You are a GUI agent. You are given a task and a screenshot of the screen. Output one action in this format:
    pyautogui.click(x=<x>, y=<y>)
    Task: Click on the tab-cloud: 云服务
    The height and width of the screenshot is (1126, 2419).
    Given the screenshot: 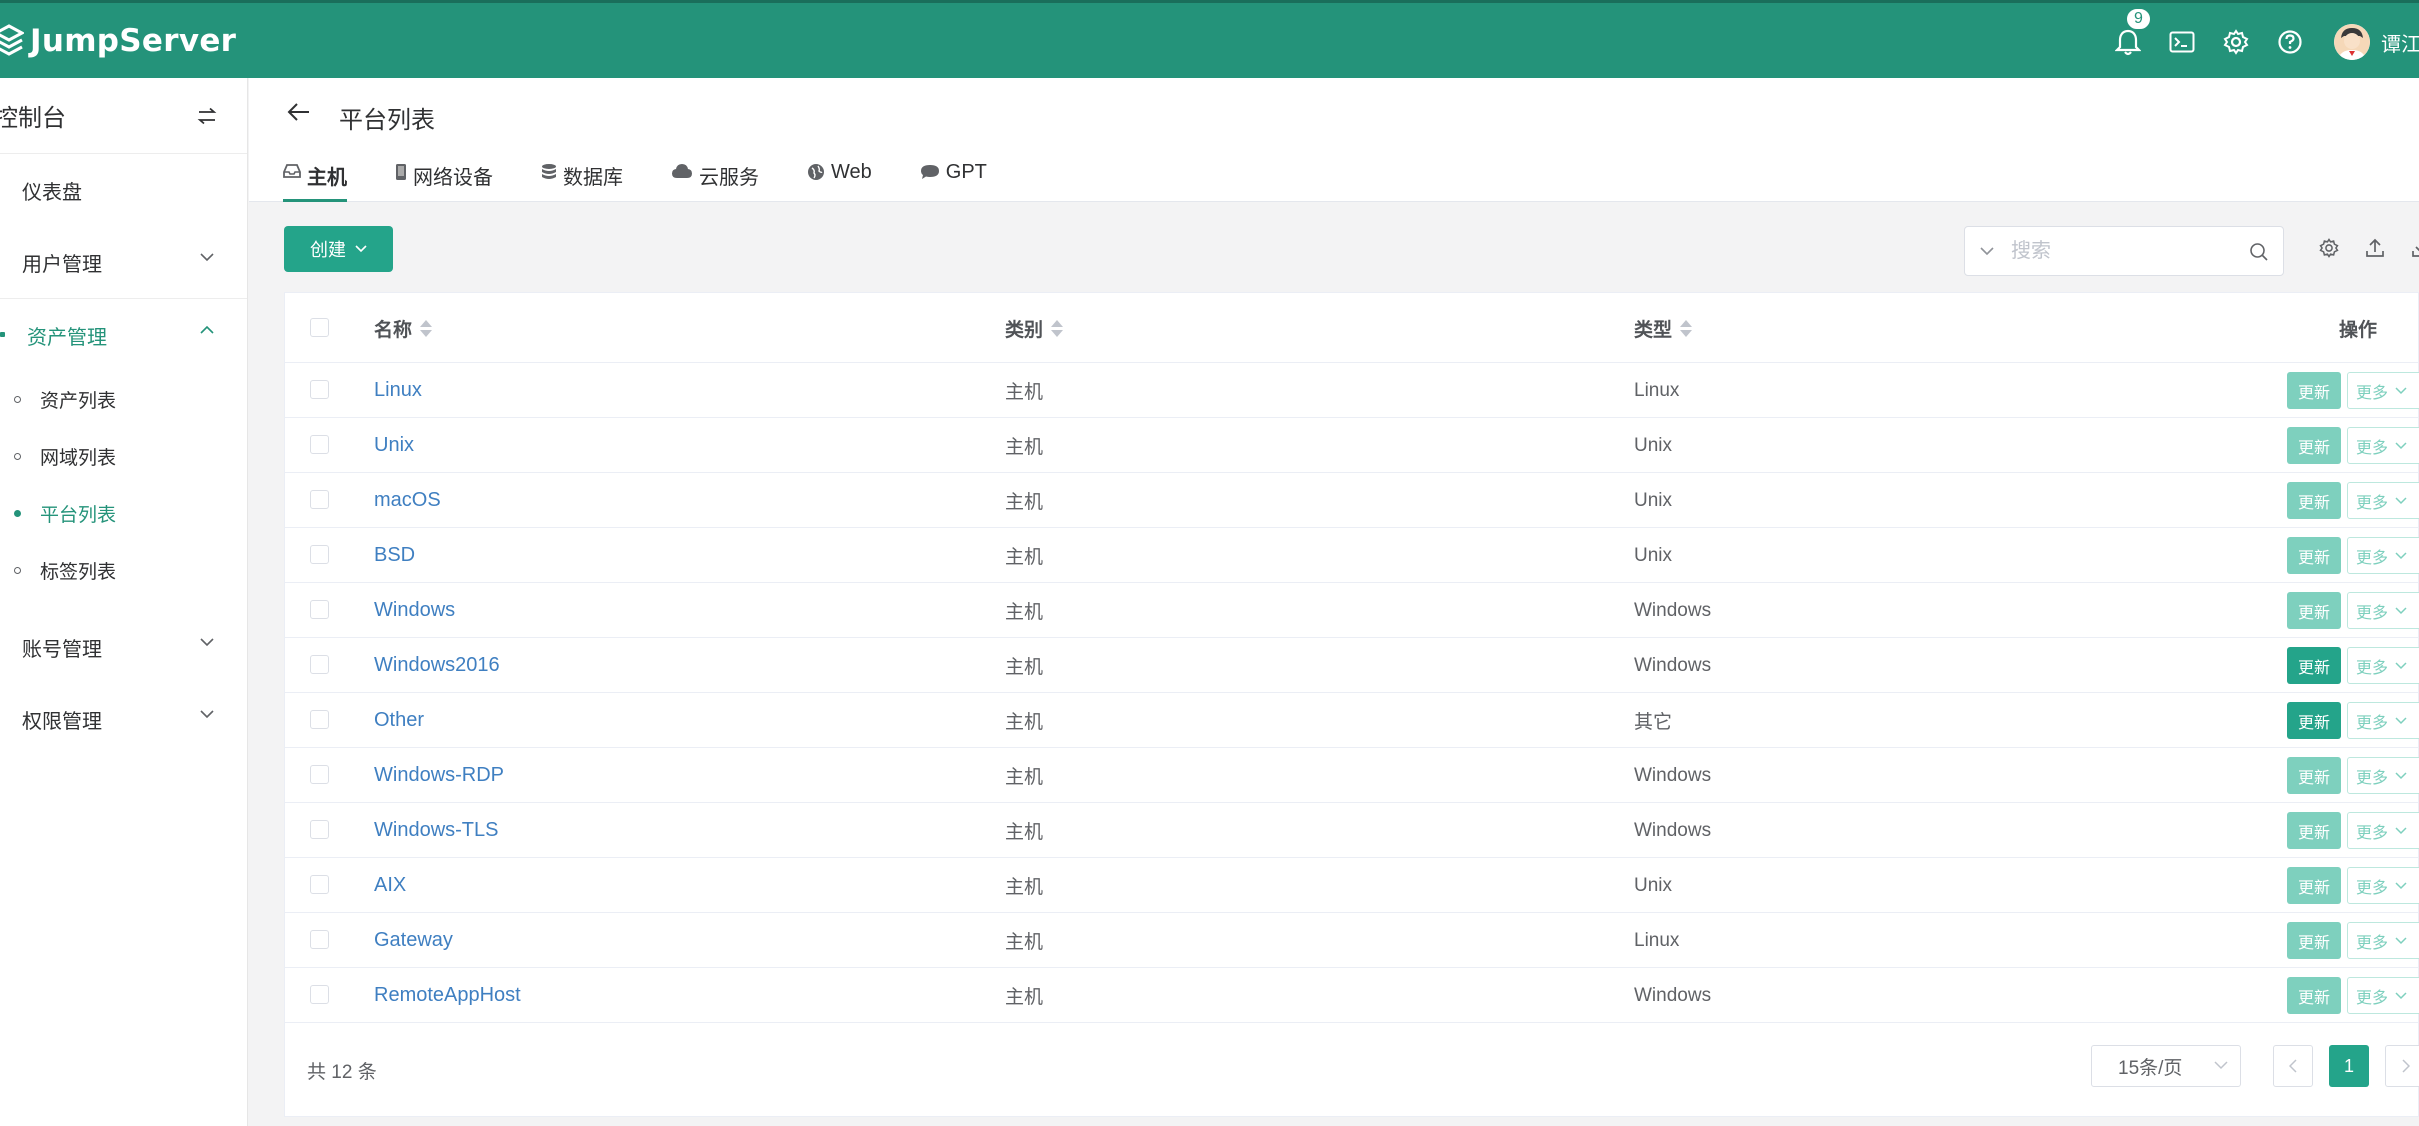 What is the action you would take?
    pyautogui.click(x=715, y=179)
    